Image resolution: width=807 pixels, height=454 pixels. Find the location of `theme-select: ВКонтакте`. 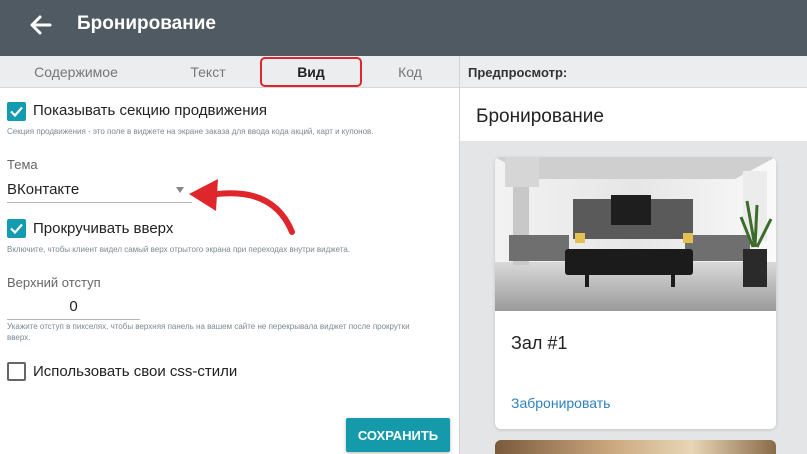

theme-select: ВКонтакте is located at coordinates (99, 190).